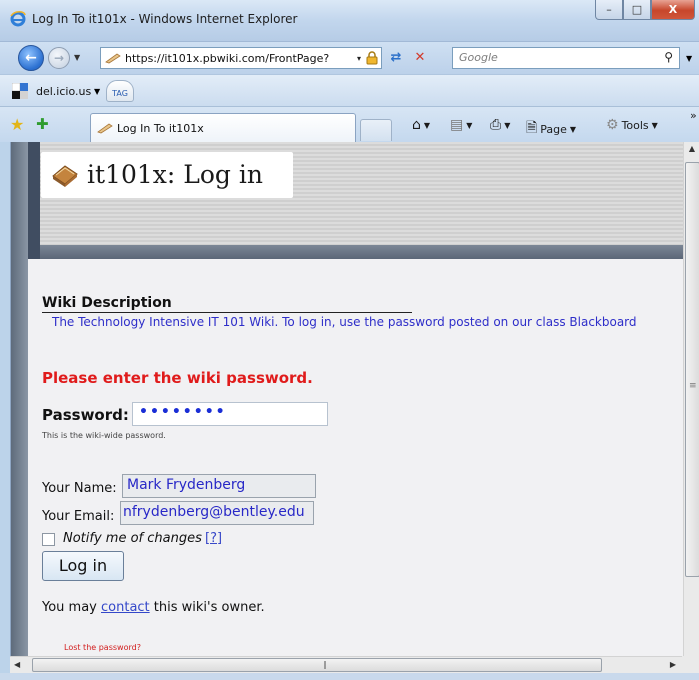 Image resolution: width=699 pixels, height=680 pixels. What do you see at coordinates (396, 58) in the screenshot?
I see `refresh-icon: ⇄` at bounding box center [396, 58].